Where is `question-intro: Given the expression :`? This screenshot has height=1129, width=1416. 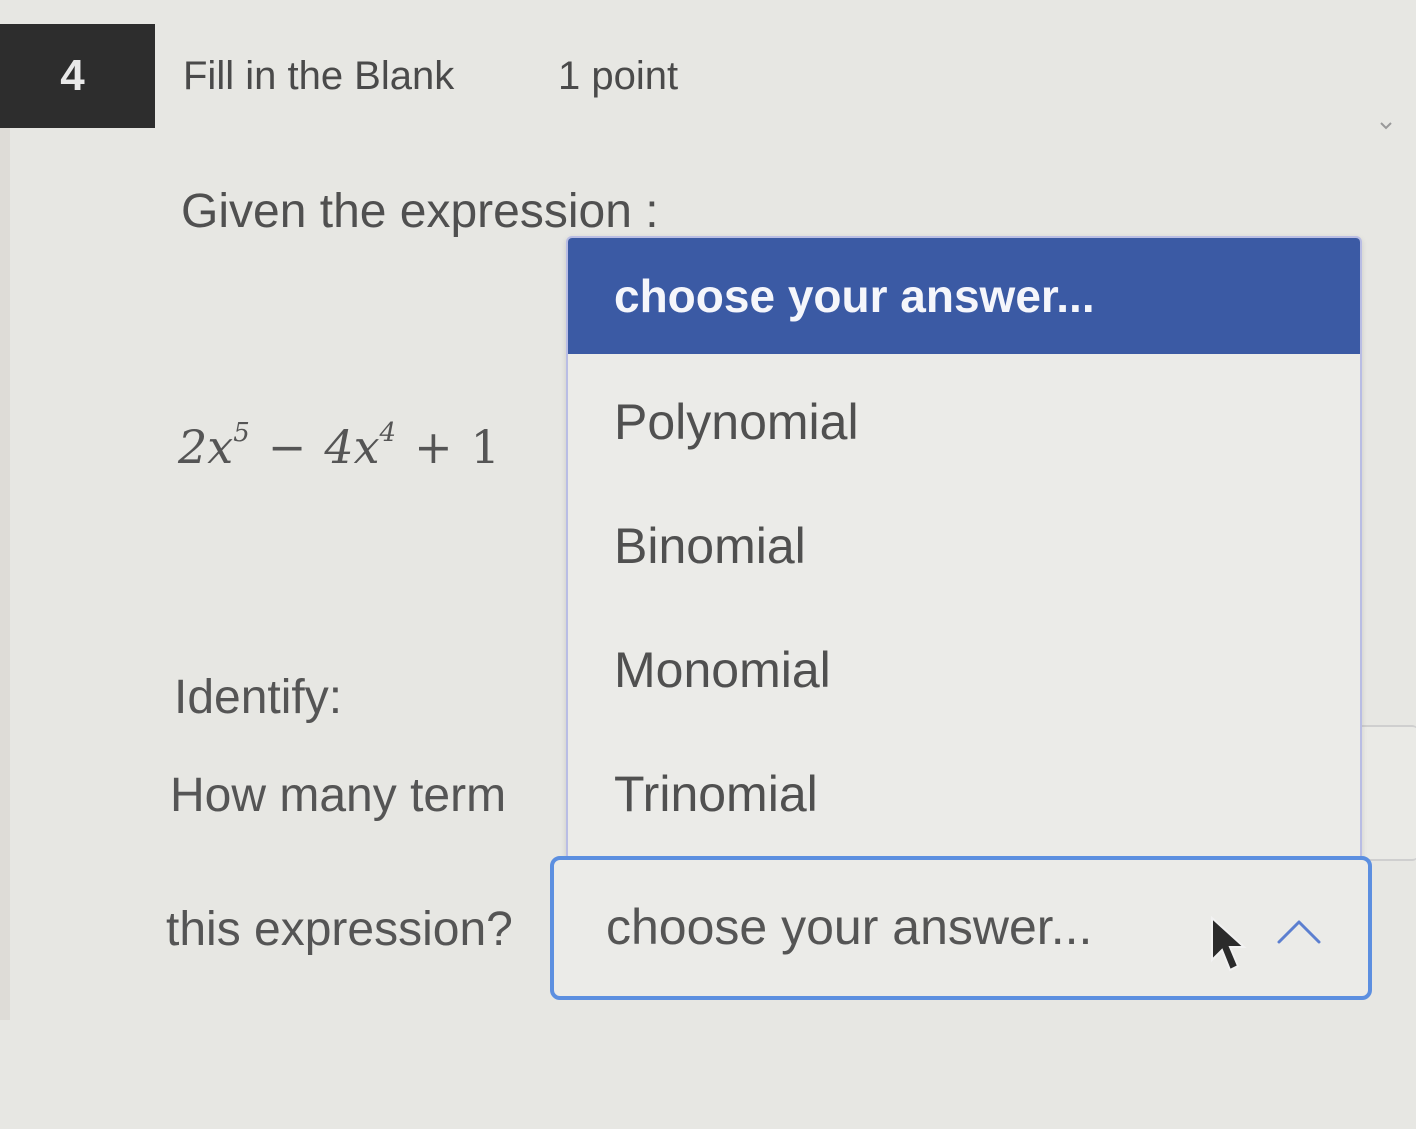
question-intro: Given the expression : is located at coordinates (420, 211).